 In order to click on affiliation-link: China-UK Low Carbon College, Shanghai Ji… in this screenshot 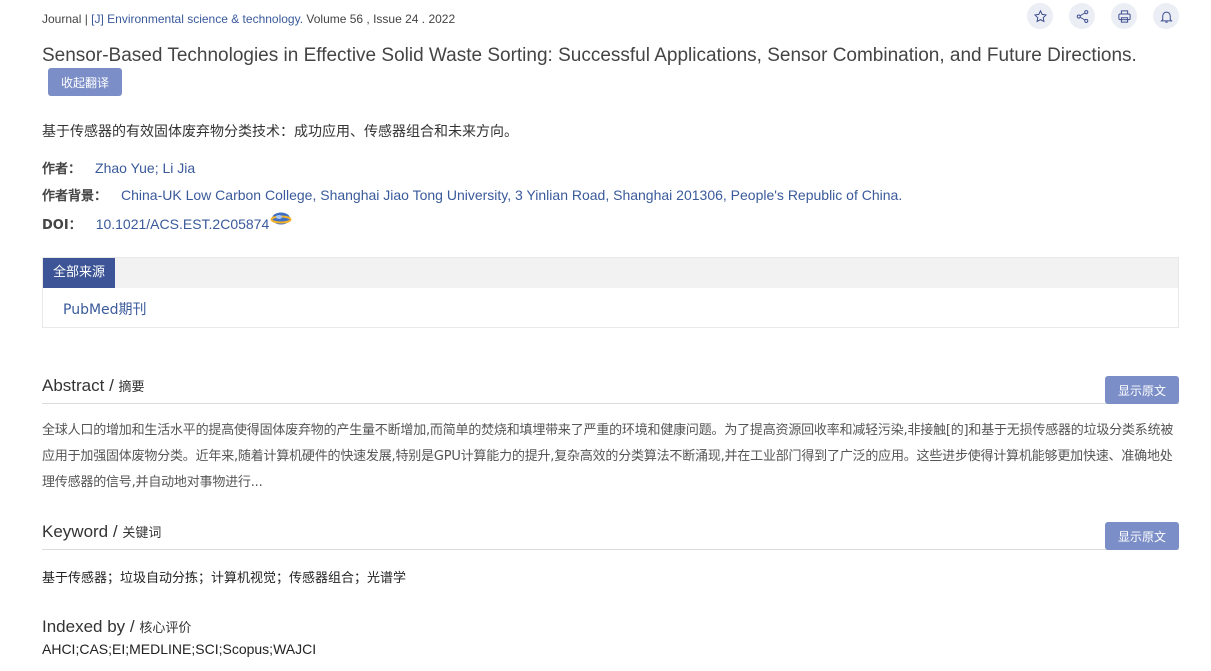, I will do `click(511, 195)`.